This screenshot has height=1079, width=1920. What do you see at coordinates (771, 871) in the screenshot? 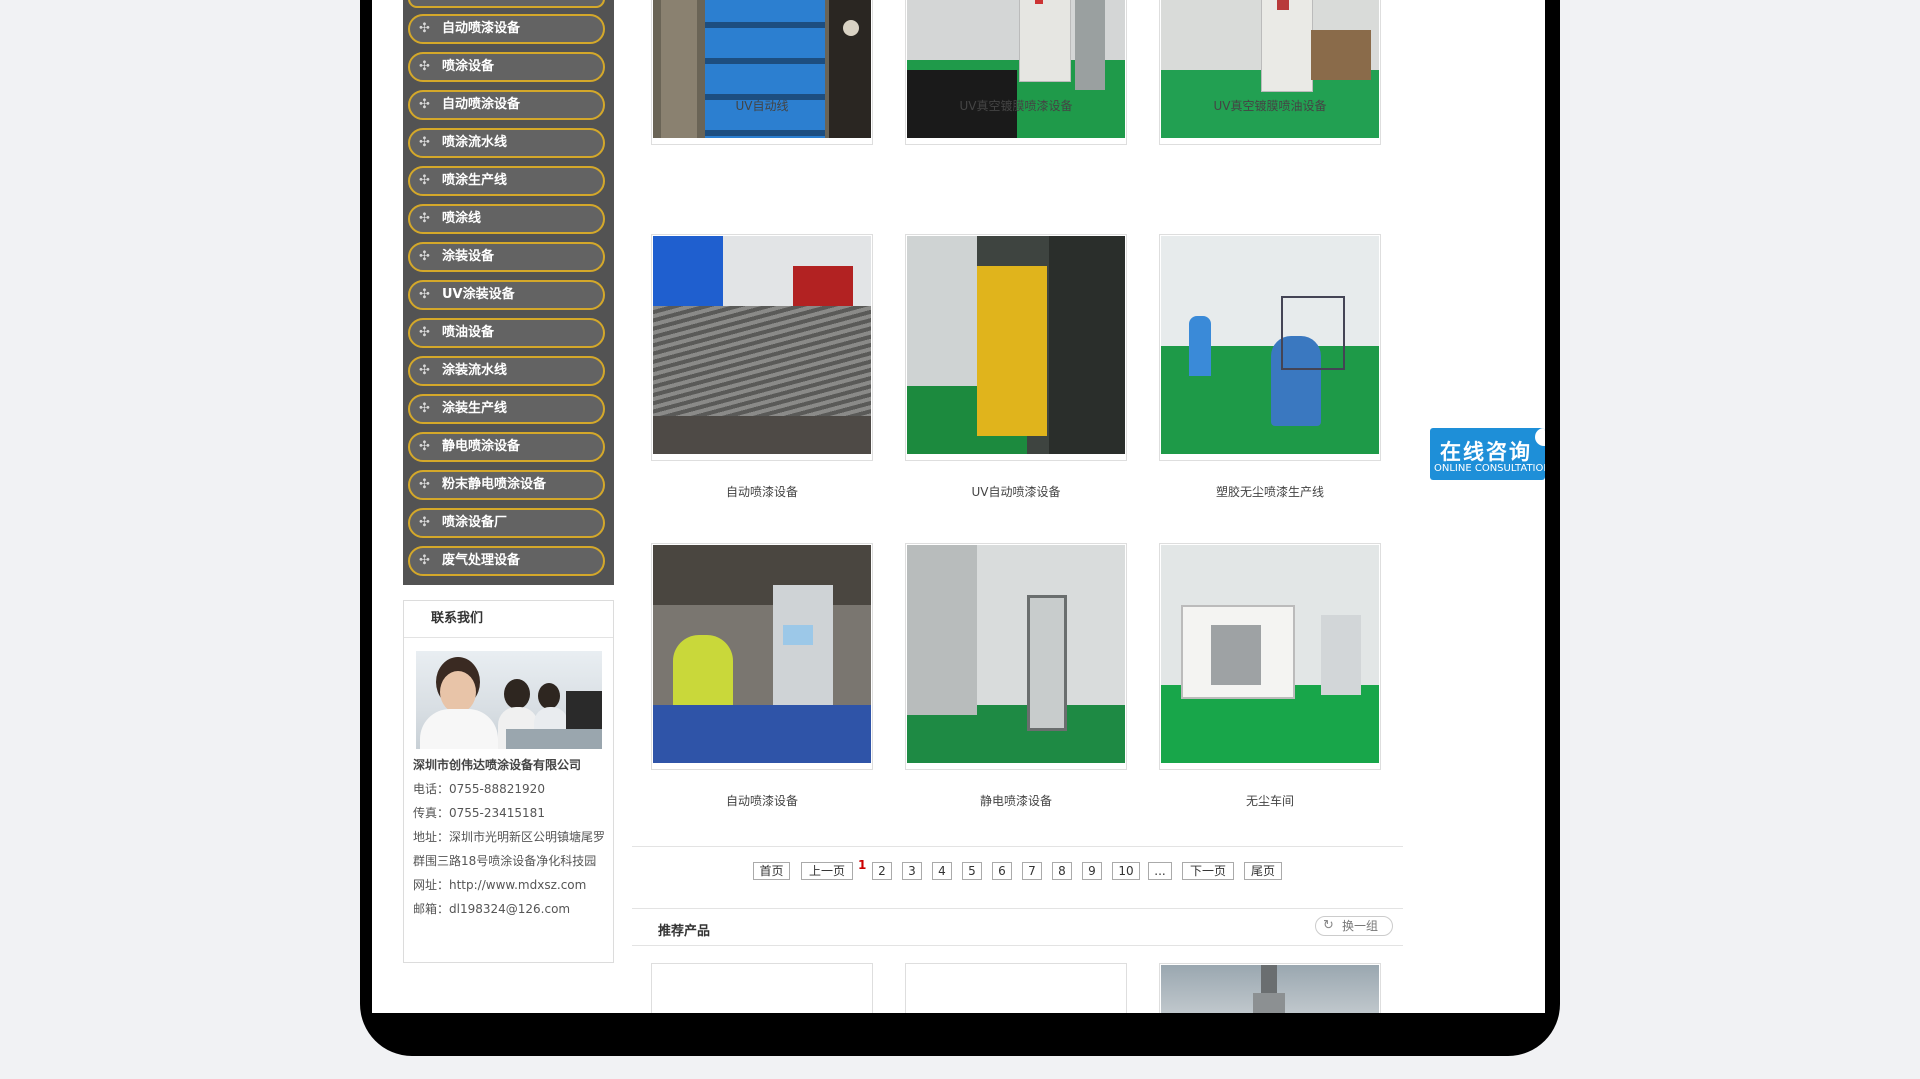
I see `page-first: 首页` at bounding box center [771, 871].